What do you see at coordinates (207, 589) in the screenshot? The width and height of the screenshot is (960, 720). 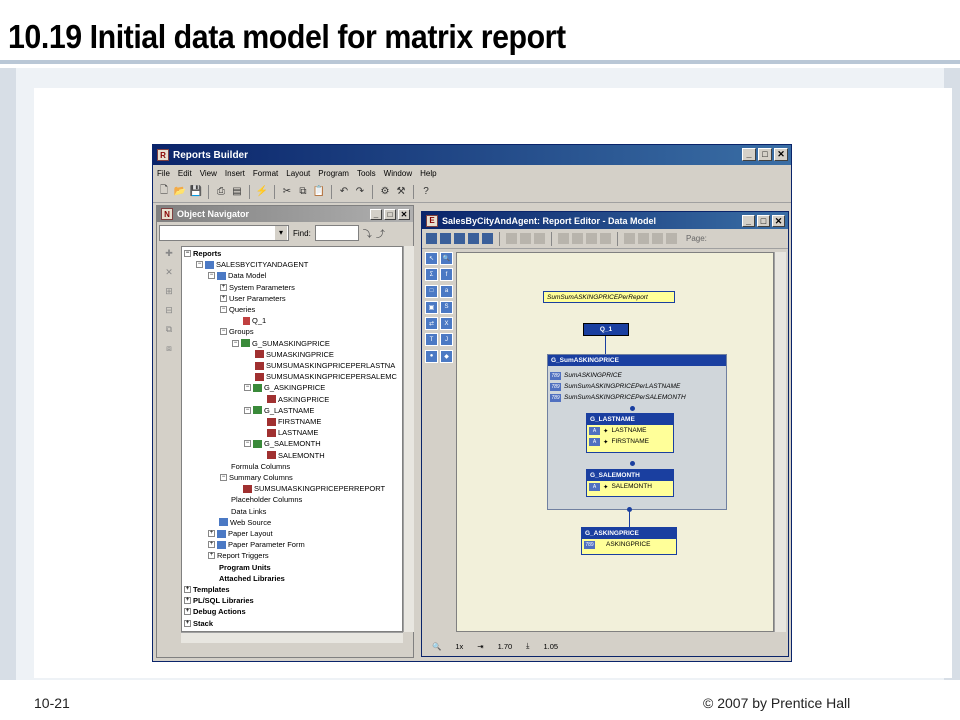 I see `tree-node: + Templates` at bounding box center [207, 589].